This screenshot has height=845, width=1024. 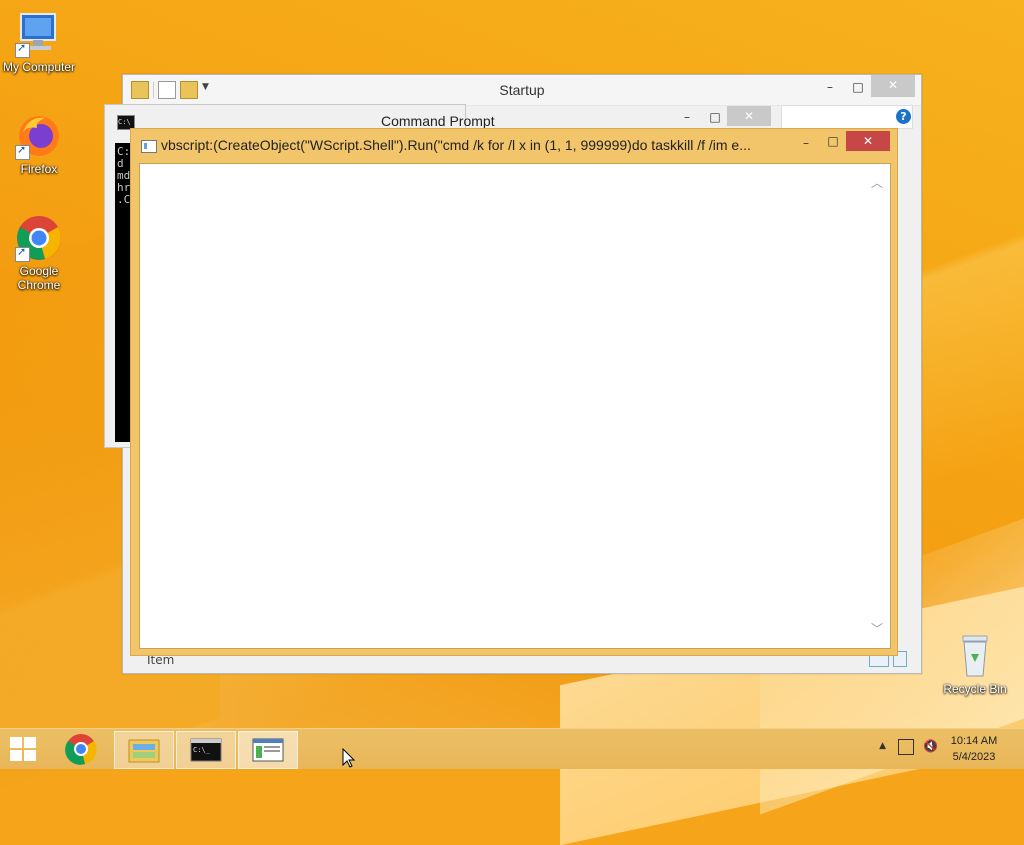 I want to click on help-icon: ?, so click(x=903, y=116).